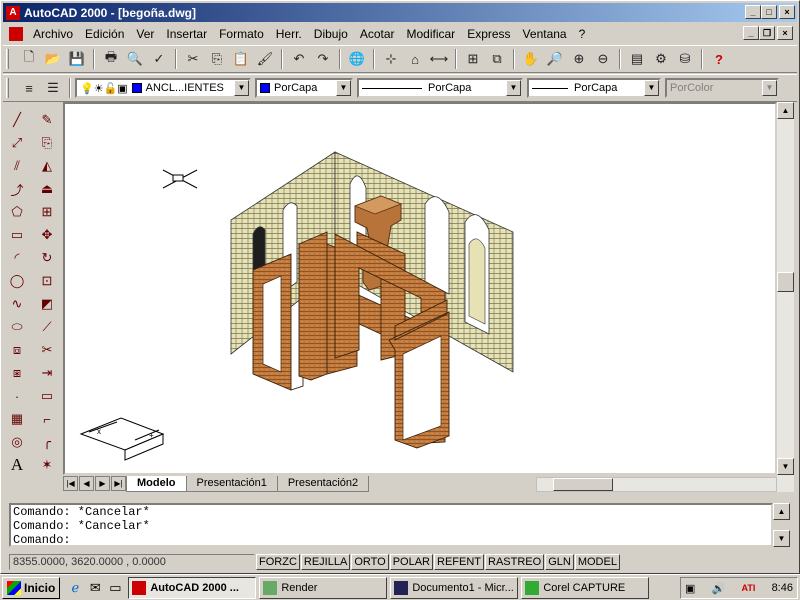  What do you see at coordinates (785, 33) in the screenshot?
I see `doc-close-button: ×` at bounding box center [785, 33].